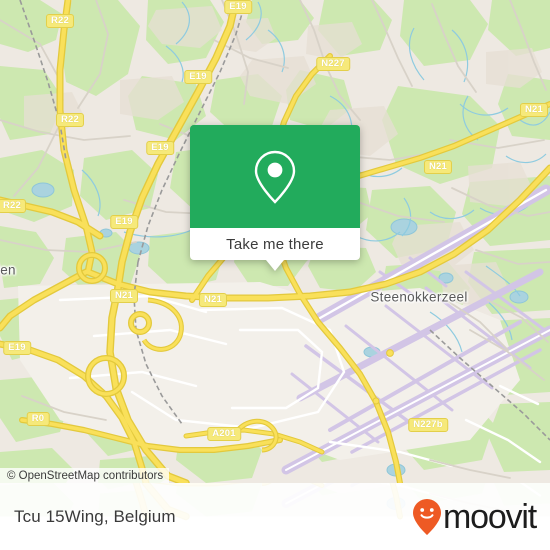 The width and height of the screenshot is (550, 550). I want to click on place-label: en, so click(8, 270).